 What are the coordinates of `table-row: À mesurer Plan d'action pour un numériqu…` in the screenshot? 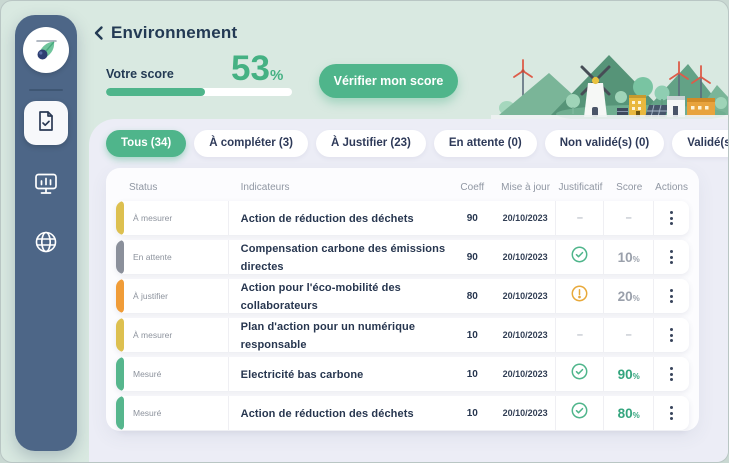 It's located at (402, 335).